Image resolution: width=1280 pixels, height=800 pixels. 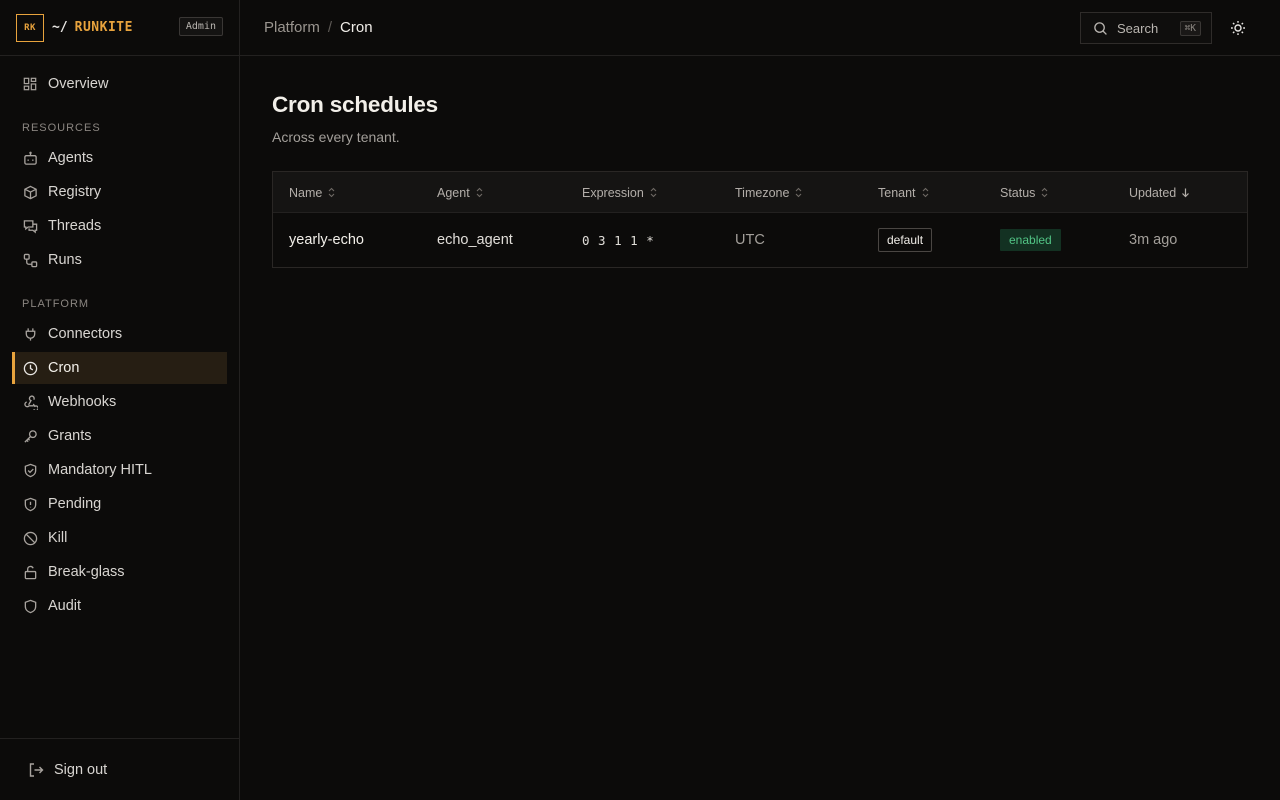 I want to click on column-header-status: Status, so click(x=1024, y=192).